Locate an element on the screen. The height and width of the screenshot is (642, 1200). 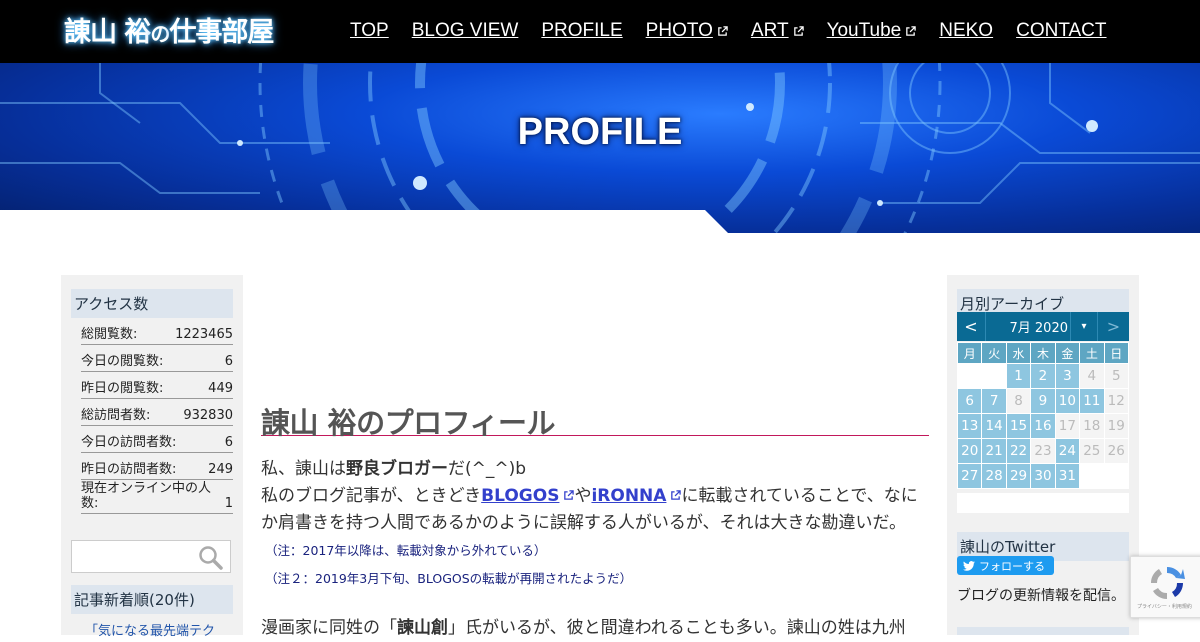
recent-posts-heading: 記事新着順(20件) is located at coordinates (152, 599).